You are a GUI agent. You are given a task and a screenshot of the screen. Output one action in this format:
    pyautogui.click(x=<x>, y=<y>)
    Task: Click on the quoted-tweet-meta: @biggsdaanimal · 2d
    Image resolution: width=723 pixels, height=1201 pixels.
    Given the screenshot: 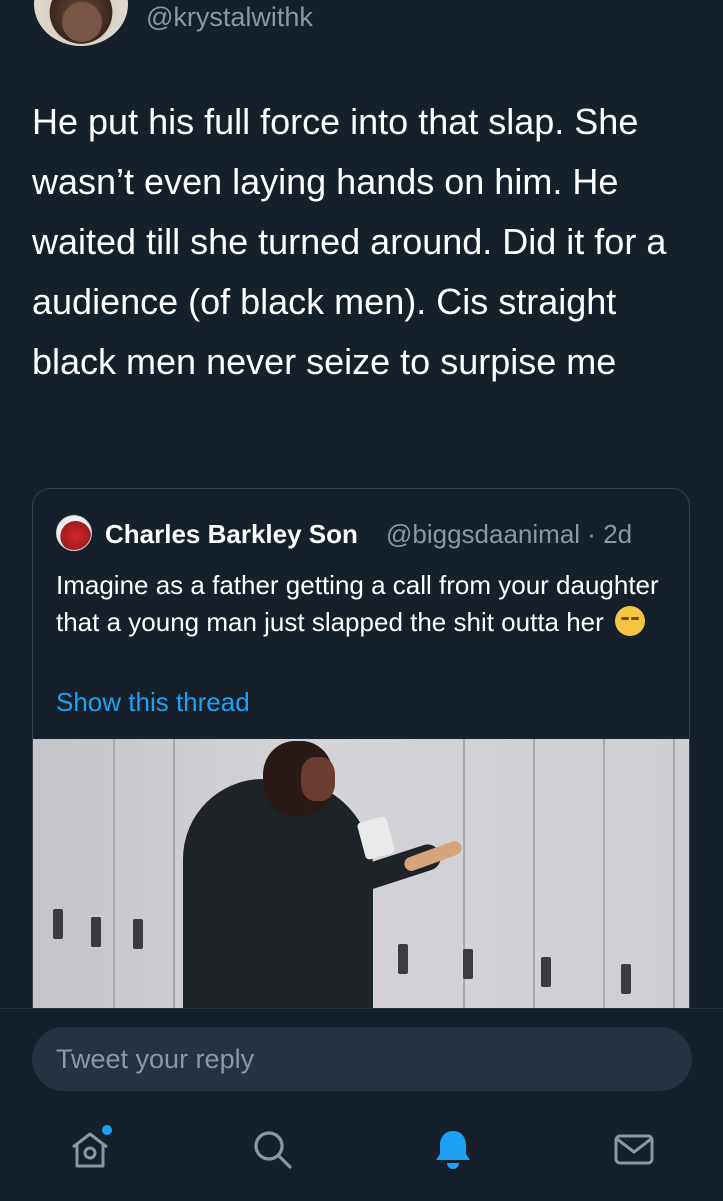 What is the action you would take?
    pyautogui.click(x=509, y=534)
    